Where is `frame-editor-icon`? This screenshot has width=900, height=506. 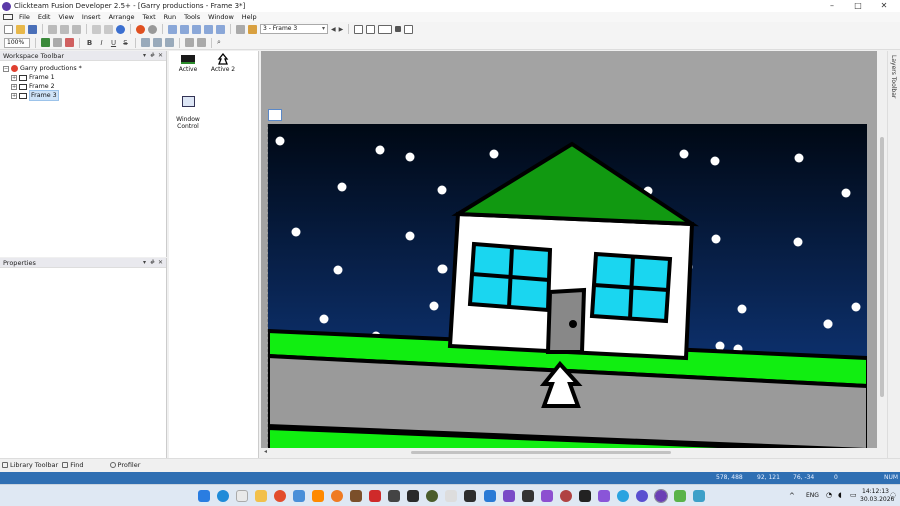 frame-editor-icon is located at coordinates (184, 29).